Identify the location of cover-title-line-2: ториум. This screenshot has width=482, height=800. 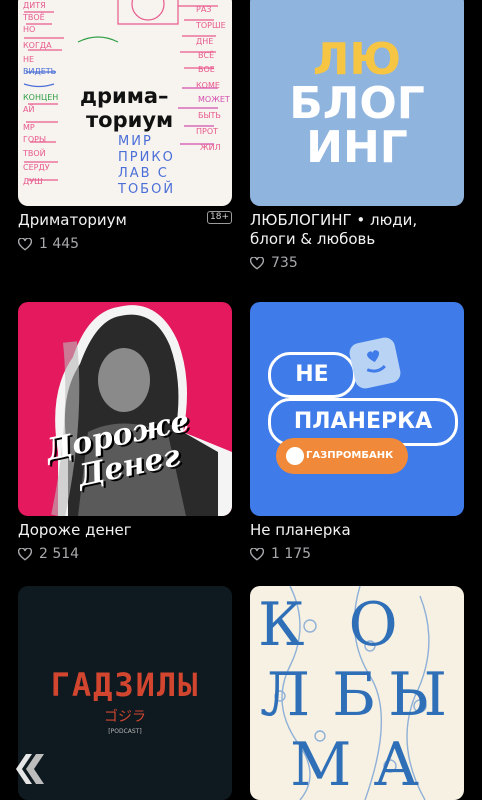
(130, 120).